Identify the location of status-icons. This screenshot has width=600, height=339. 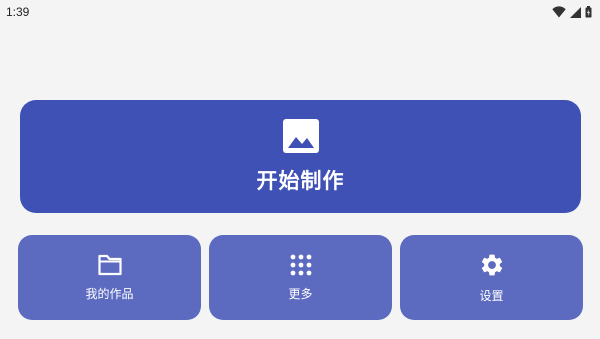
(572, 12).